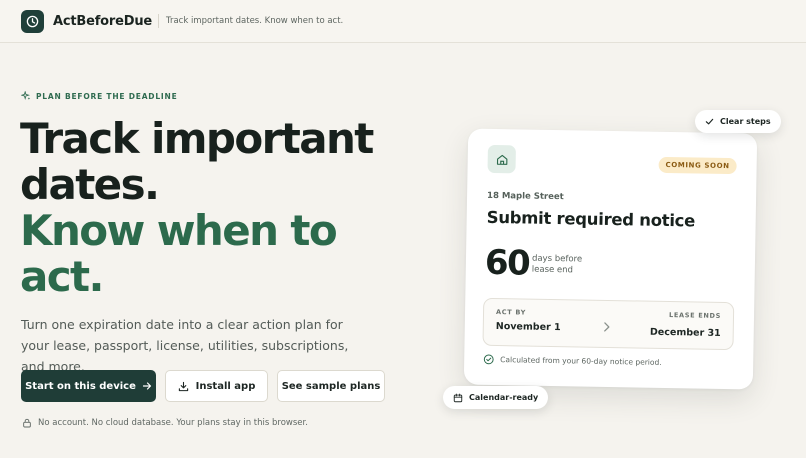  I want to click on sparkle-icon, so click(26, 96).